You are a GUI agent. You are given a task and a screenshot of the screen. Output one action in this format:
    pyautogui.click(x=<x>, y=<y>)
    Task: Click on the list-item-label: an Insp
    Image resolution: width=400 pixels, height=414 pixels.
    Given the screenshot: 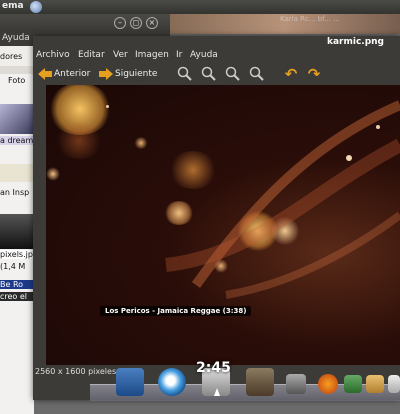 What is the action you would take?
    pyautogui.click(x=17, y=192)
    